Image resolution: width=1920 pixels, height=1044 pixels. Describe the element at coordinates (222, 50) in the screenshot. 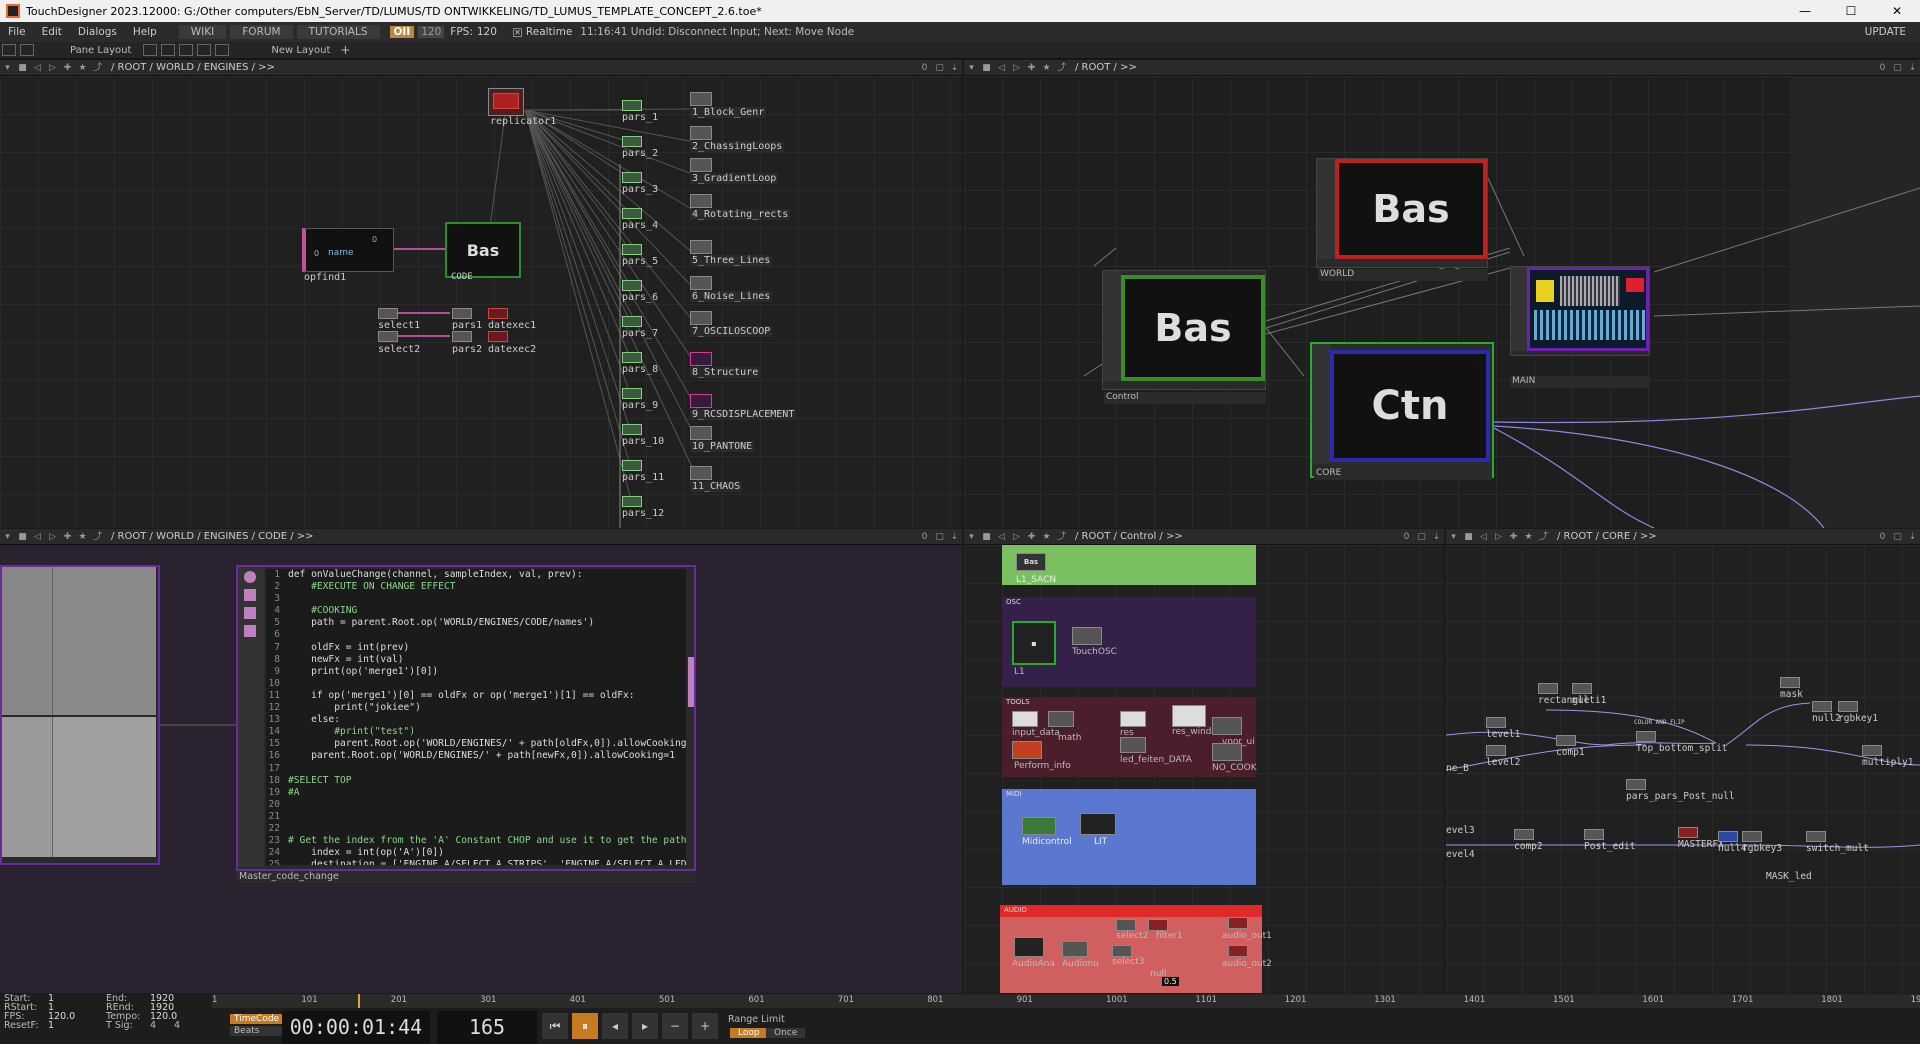

I see `layout-5-icon` at that location.